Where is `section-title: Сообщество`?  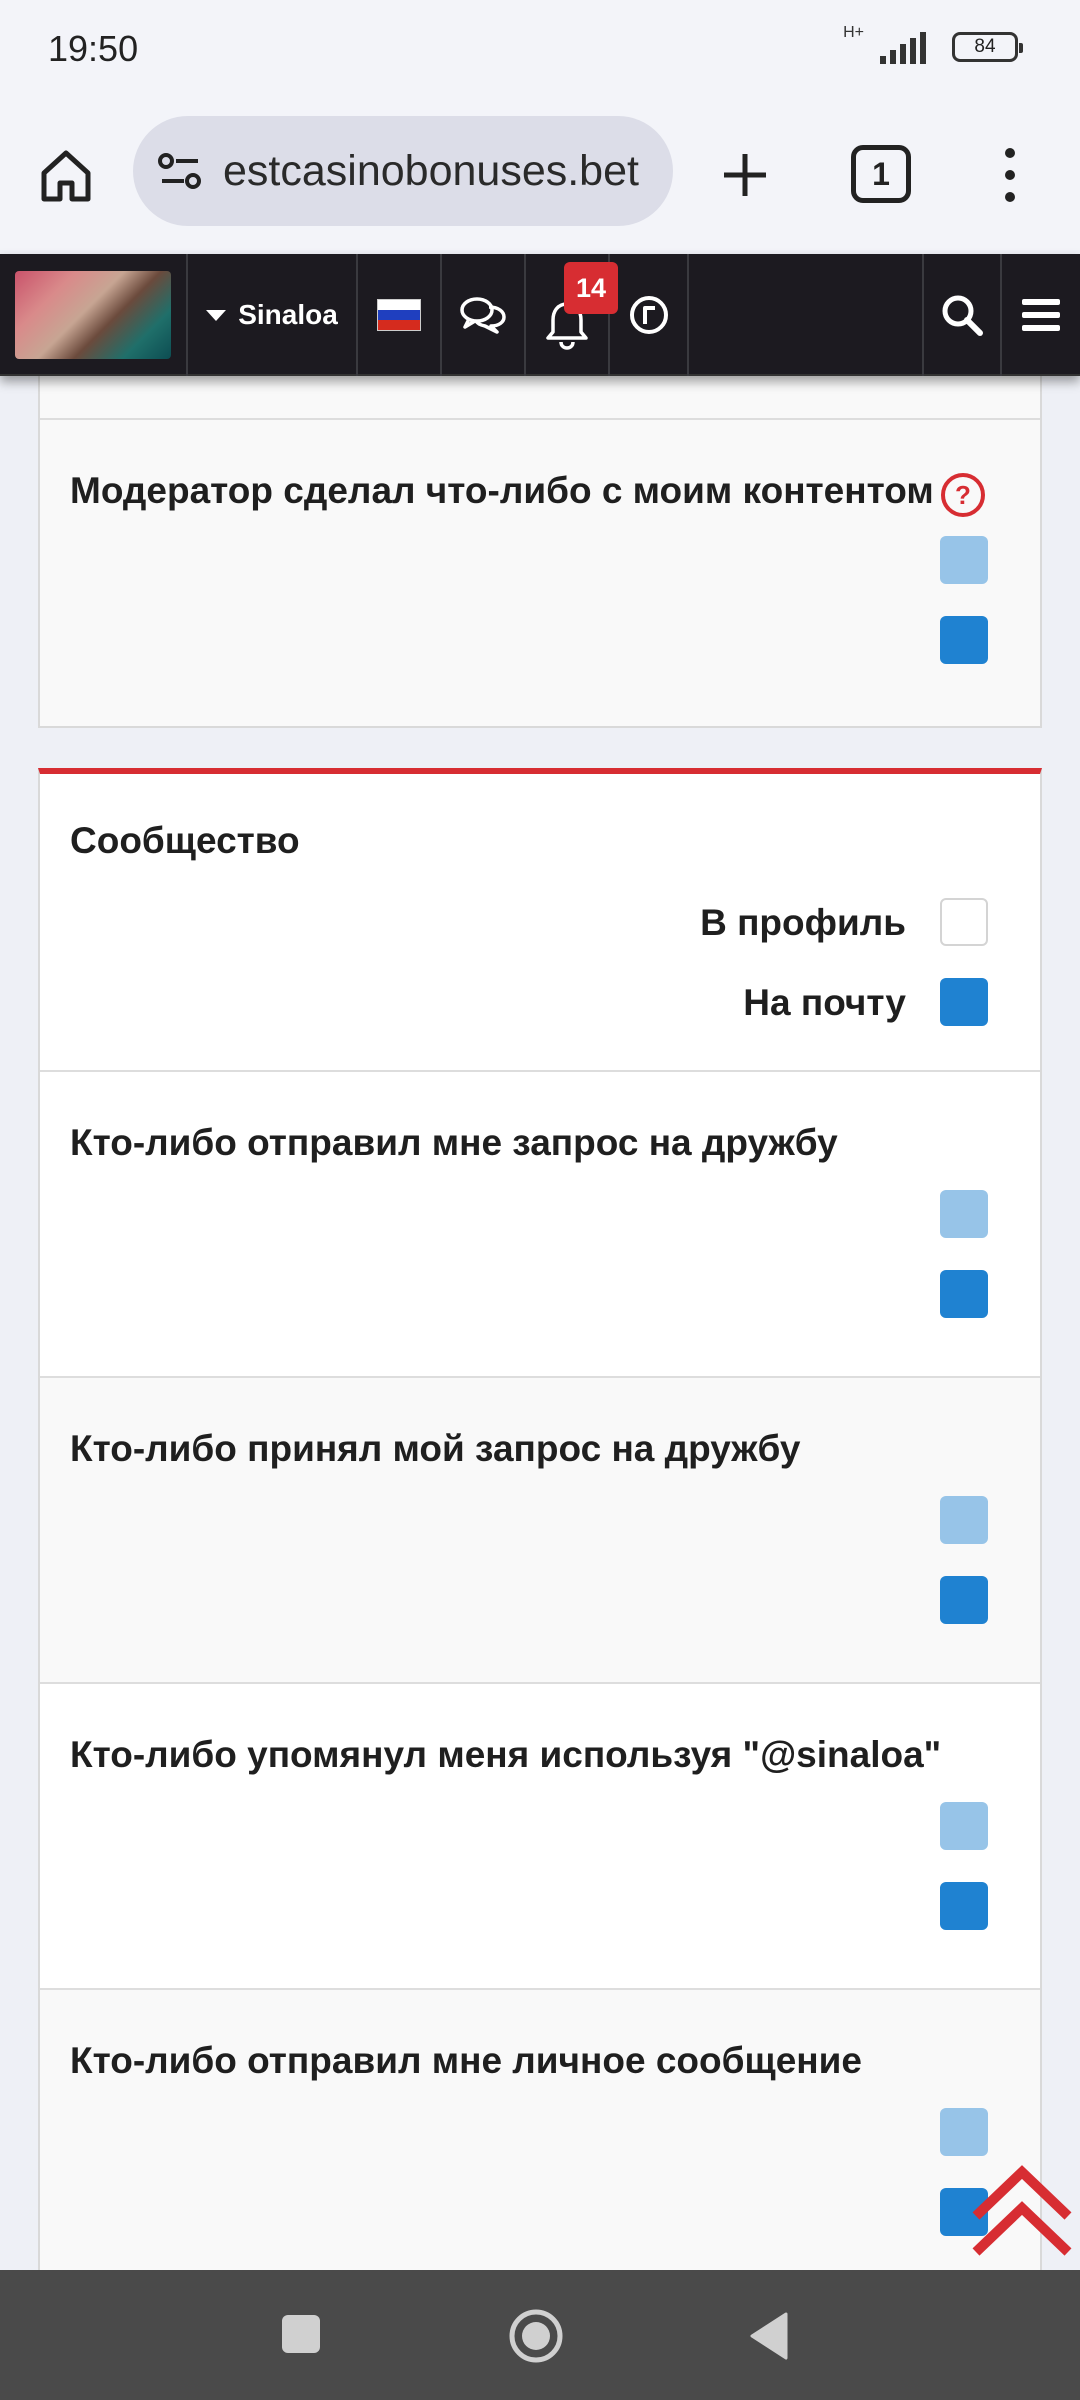
section-title: Сообщество is located at coordinates (185, 840).